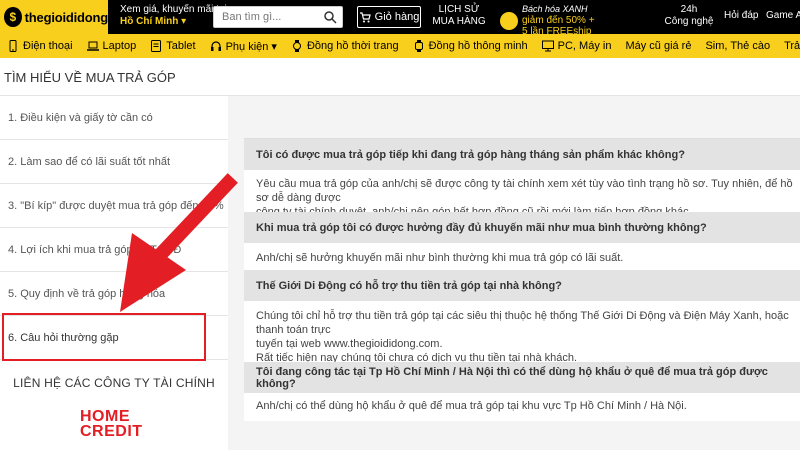  I want to click on sidebar-item-cau-hoi: 6. Câu hỏi thường gặp, so click(114, 338).